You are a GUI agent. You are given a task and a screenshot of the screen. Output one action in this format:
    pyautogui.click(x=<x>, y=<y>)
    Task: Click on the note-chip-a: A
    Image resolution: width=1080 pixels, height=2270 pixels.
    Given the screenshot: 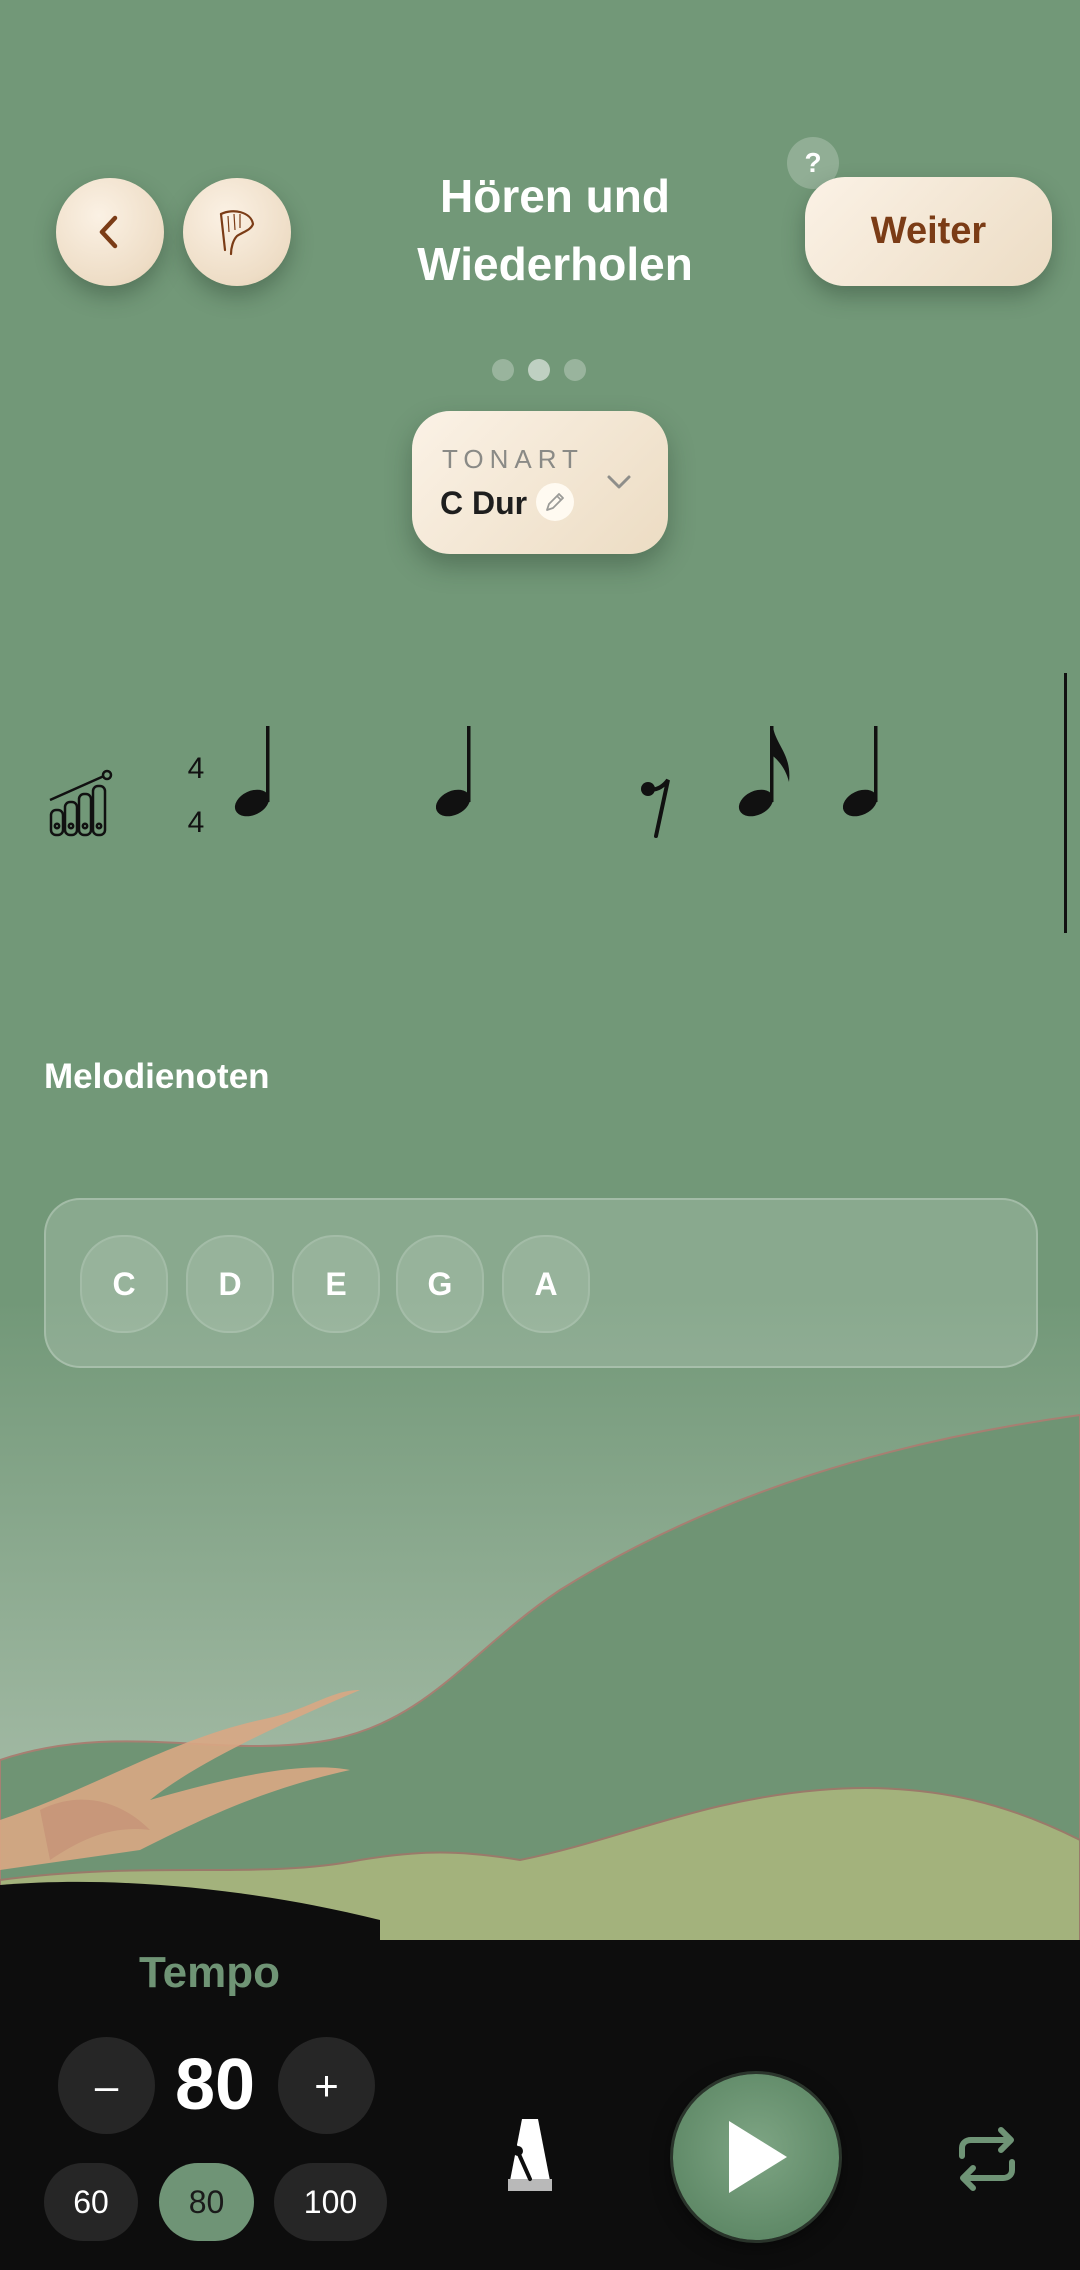 What is the action you would take?
    pyautogui.click(x=546, y=1284)
    